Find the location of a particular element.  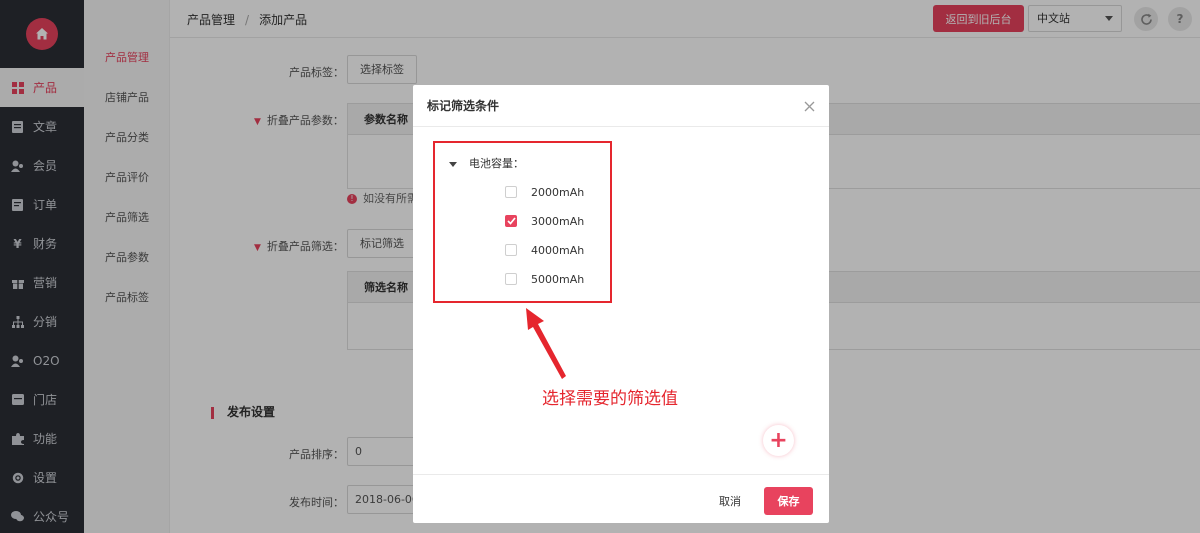

checkbox-checked is located at coordinates (511, 221).